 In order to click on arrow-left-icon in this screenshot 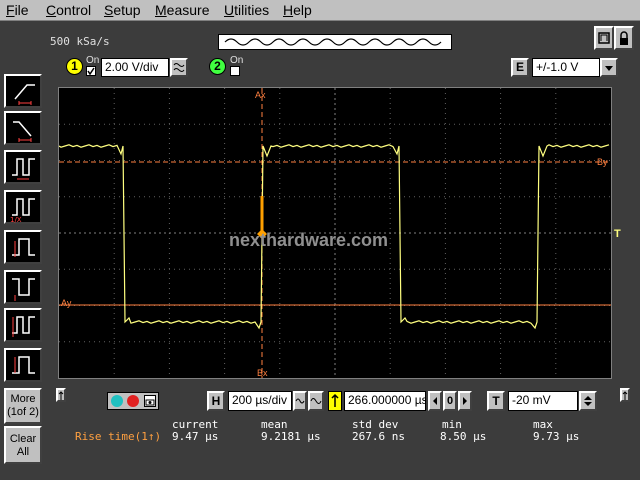, I will do `click(435, 401)`.